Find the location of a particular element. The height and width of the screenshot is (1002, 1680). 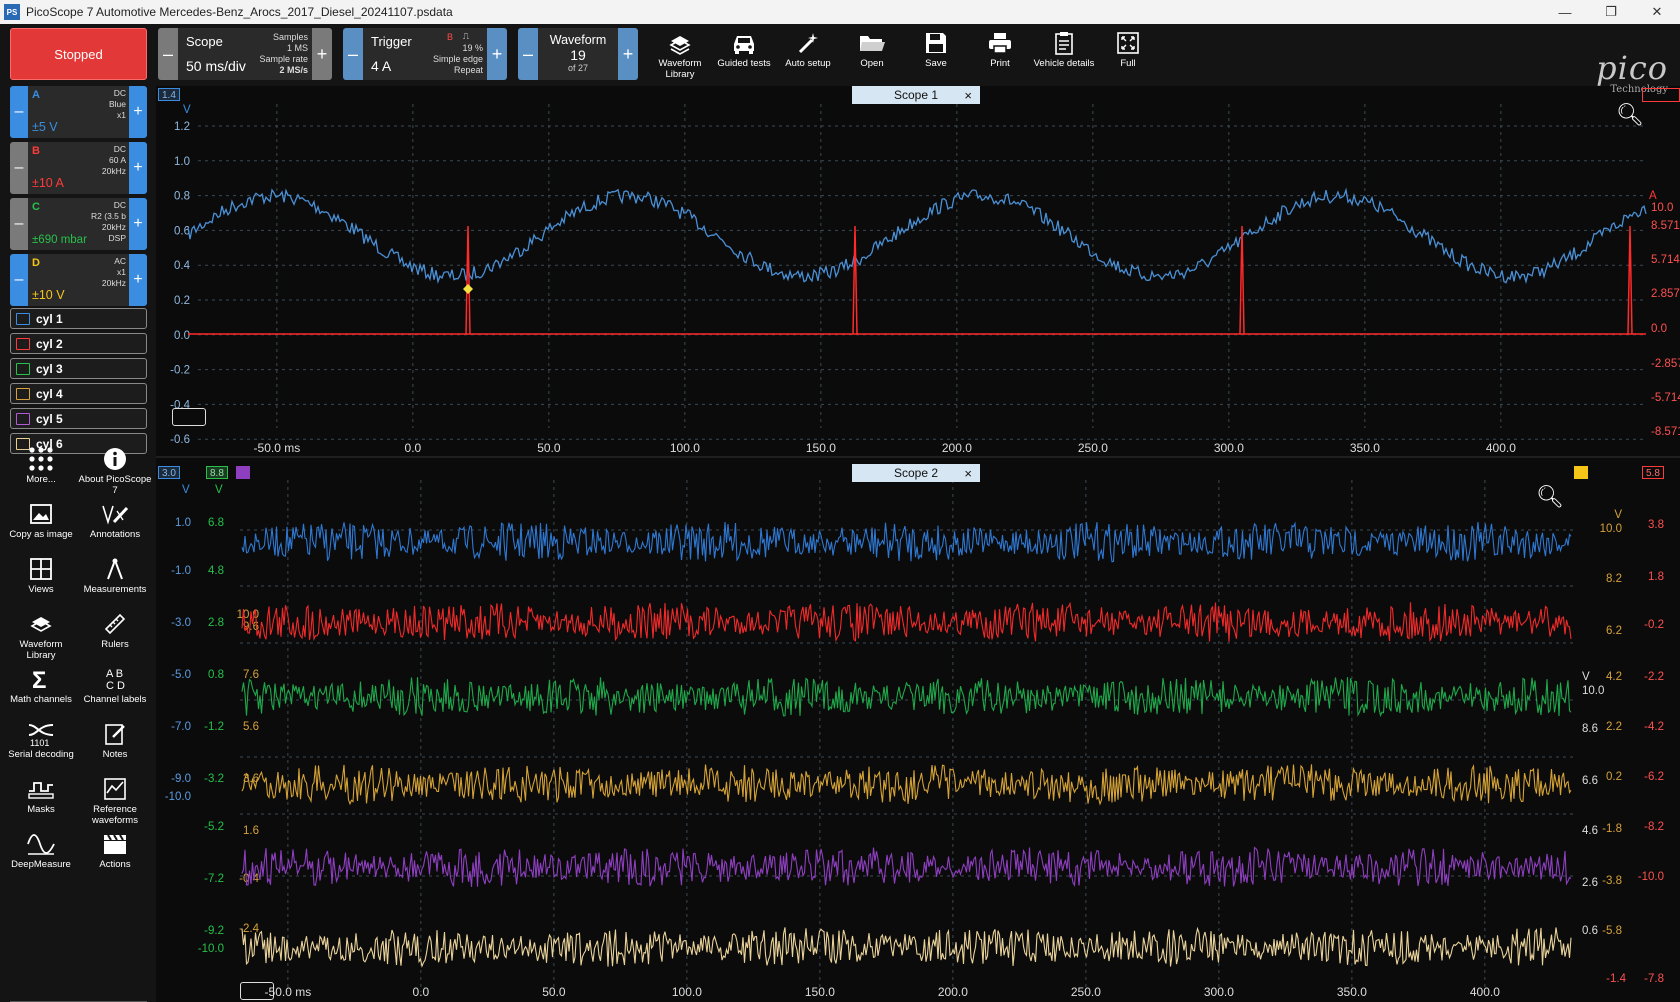

trigger-decrease-button: – is located at coordinates (353, 54).